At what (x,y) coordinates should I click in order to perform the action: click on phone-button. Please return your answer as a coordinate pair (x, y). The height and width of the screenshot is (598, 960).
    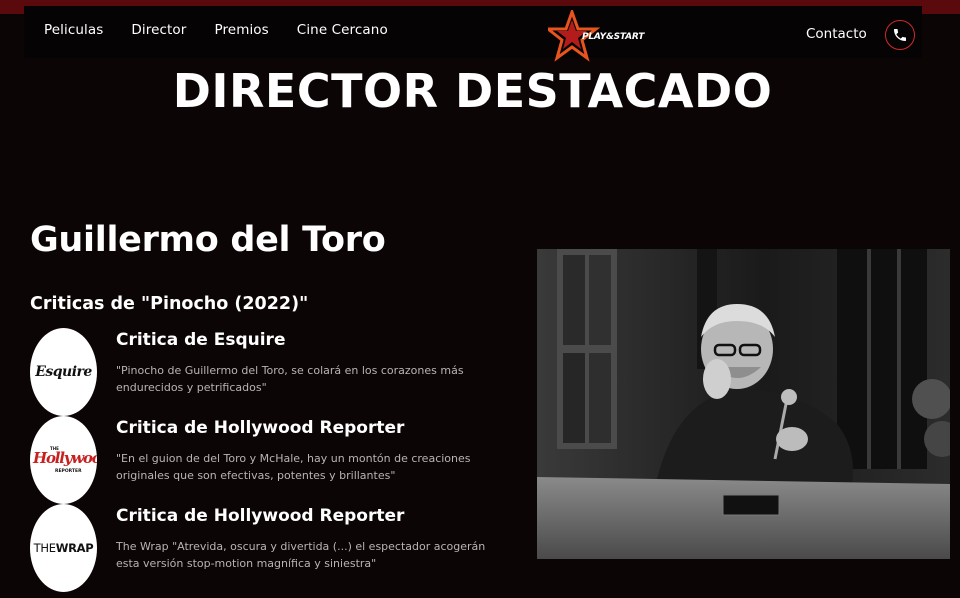
    Looking at the image, I should click on (900, 35).